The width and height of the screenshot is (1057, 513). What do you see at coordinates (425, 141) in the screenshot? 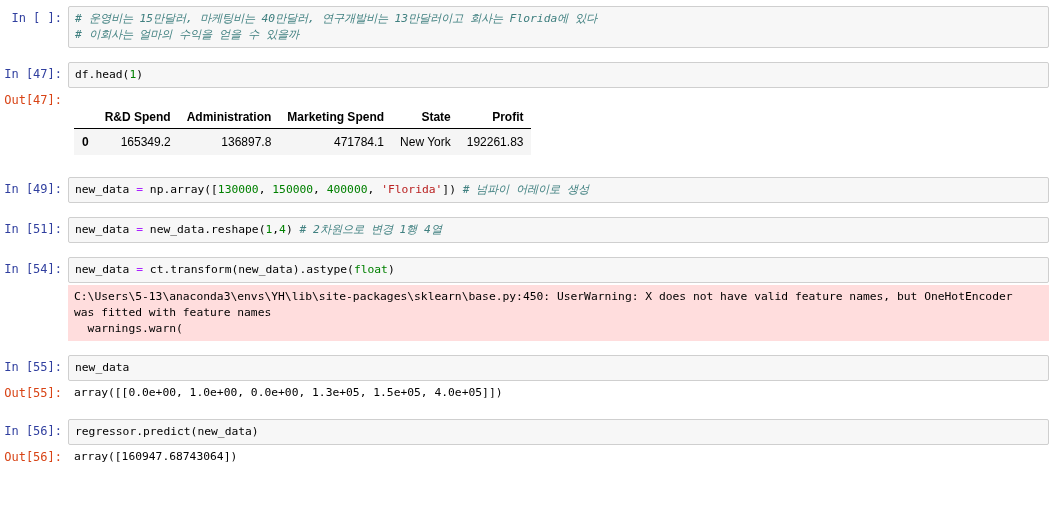
I see `table-cell: New York` at bounding box center [425, 141].